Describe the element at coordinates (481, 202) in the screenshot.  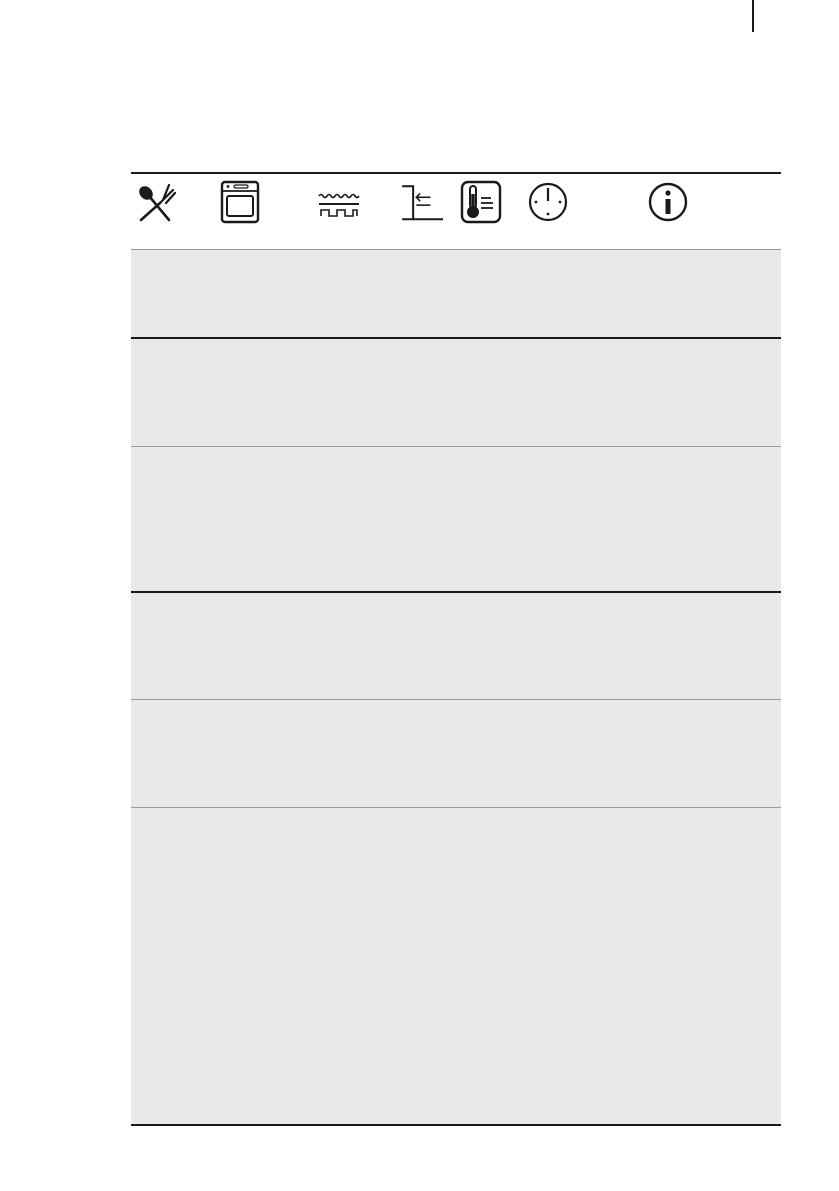
I see `temperature-icon` at that location.